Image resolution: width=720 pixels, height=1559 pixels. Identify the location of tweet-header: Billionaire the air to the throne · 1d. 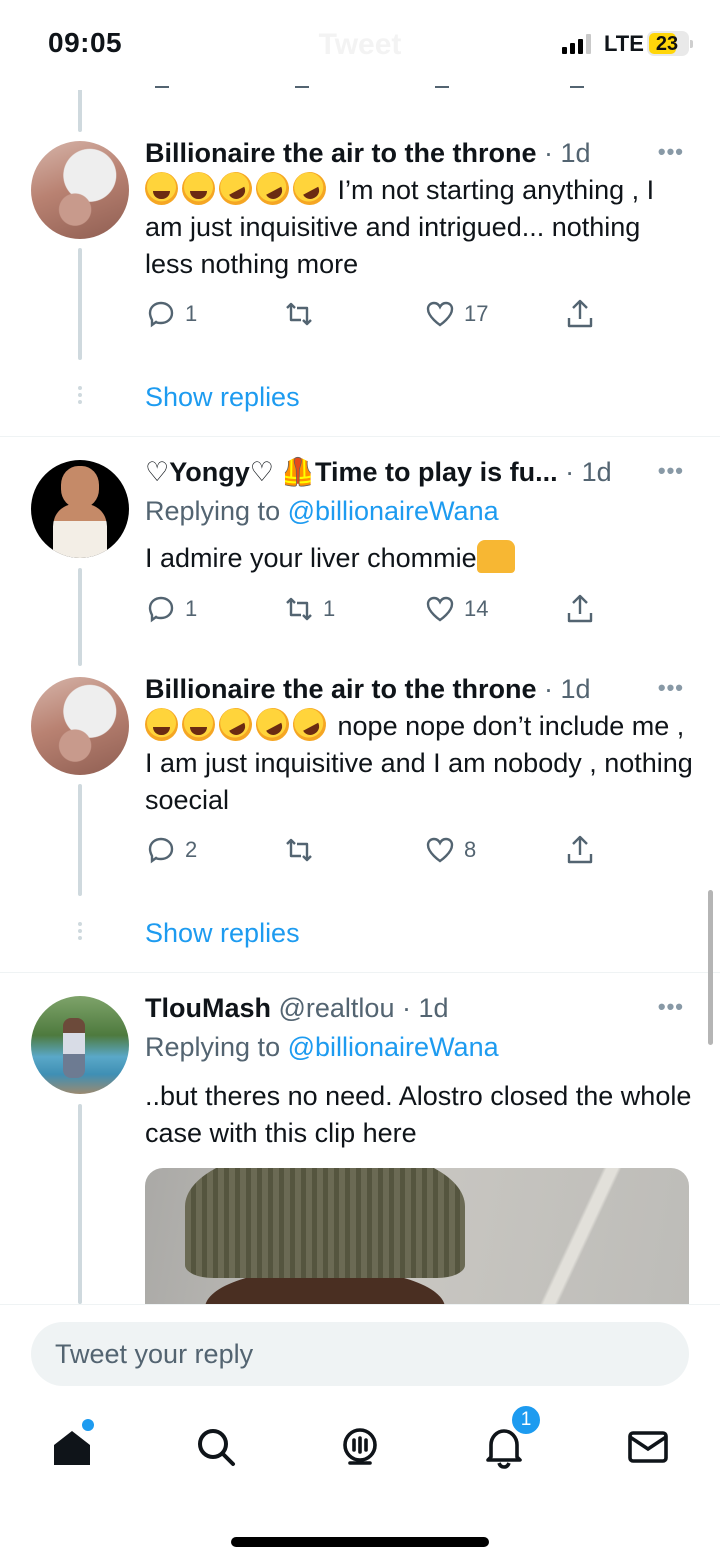
(420, 153).